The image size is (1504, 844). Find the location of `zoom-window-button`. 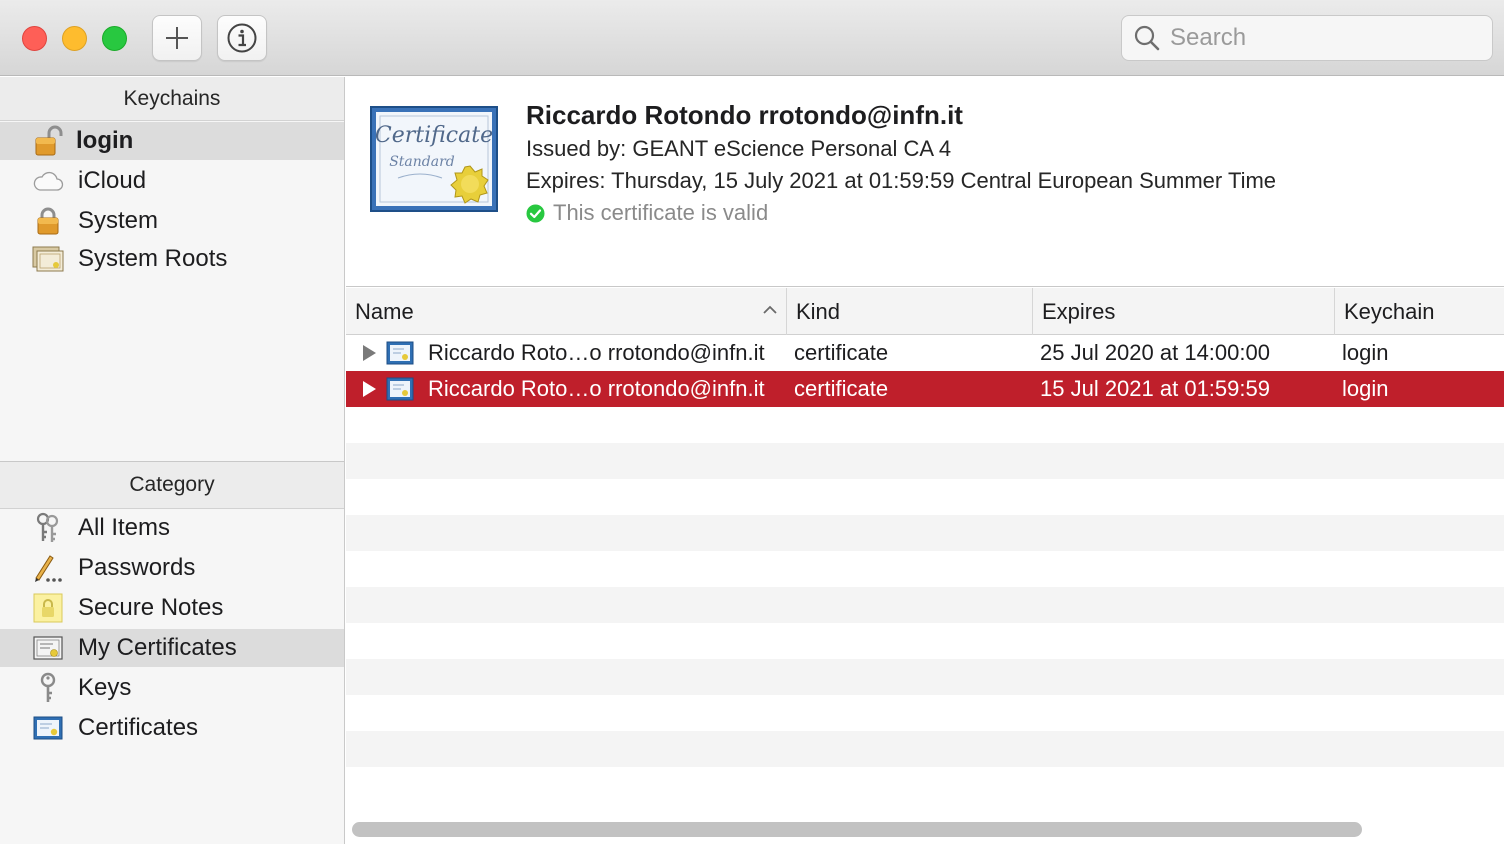

zoom-window-button is located at coordinates (114, 38).